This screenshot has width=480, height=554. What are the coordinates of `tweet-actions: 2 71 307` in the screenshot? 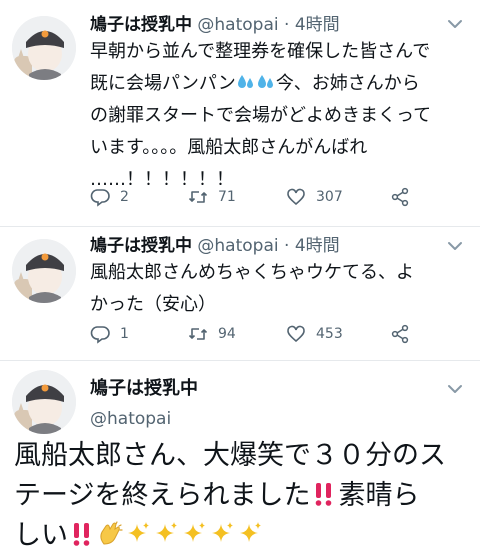 It's located at (255, 197).